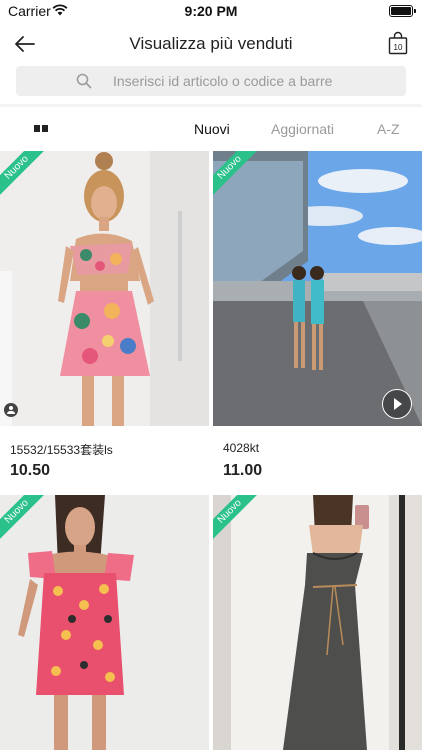 This screenshot has height=750, width=422. I want to click on product-name: 15532/15533套装ls, so click(61, 450).